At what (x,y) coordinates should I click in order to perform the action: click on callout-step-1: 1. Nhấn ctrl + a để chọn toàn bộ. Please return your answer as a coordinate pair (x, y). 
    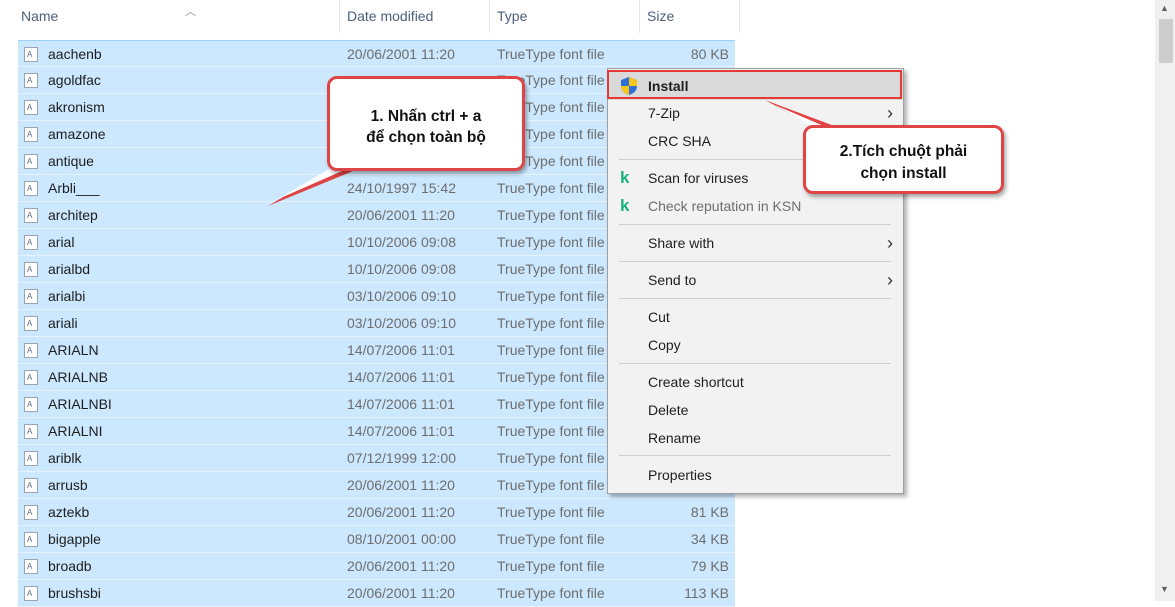
    Looking at the image, I should click on (426, 123).